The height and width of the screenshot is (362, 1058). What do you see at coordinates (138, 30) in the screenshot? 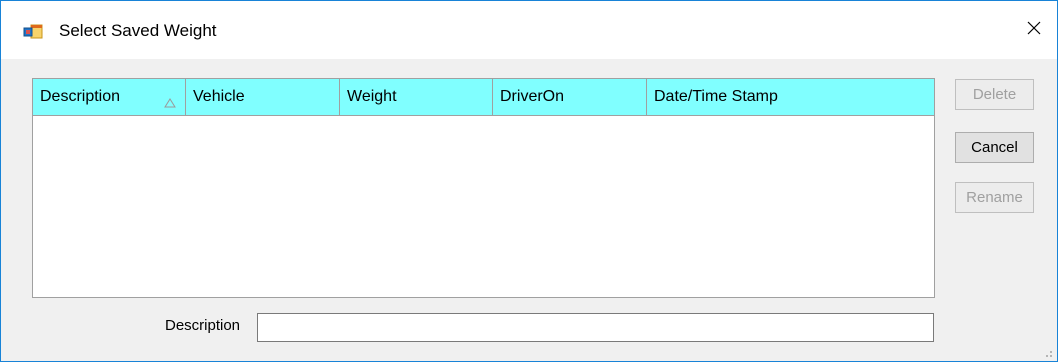
I see `window-title: Select Saved Weight` at bounding box center [138, 30].